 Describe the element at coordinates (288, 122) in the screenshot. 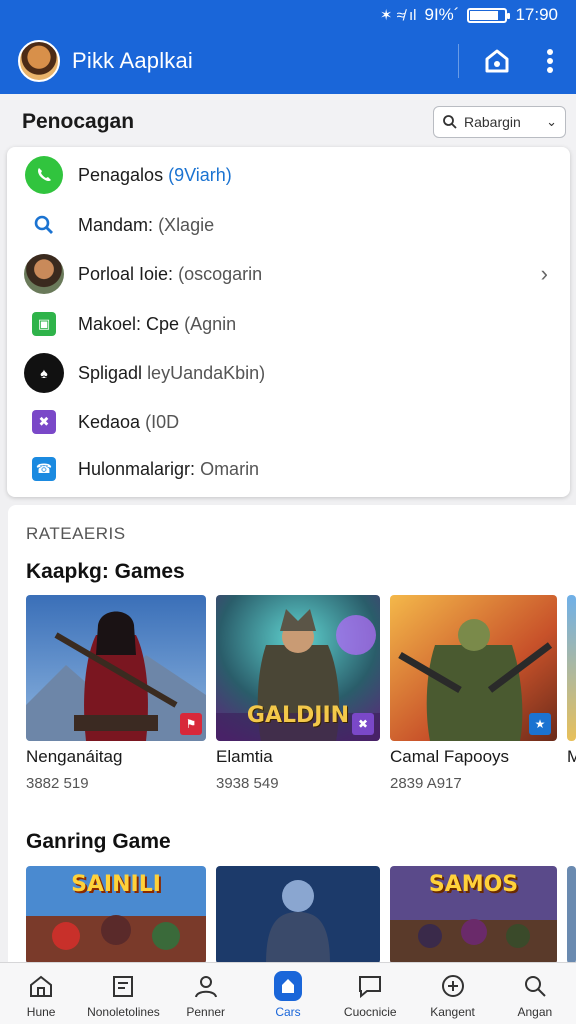

I see `section-header: Penocagan Rabargin ⌄` at that location.